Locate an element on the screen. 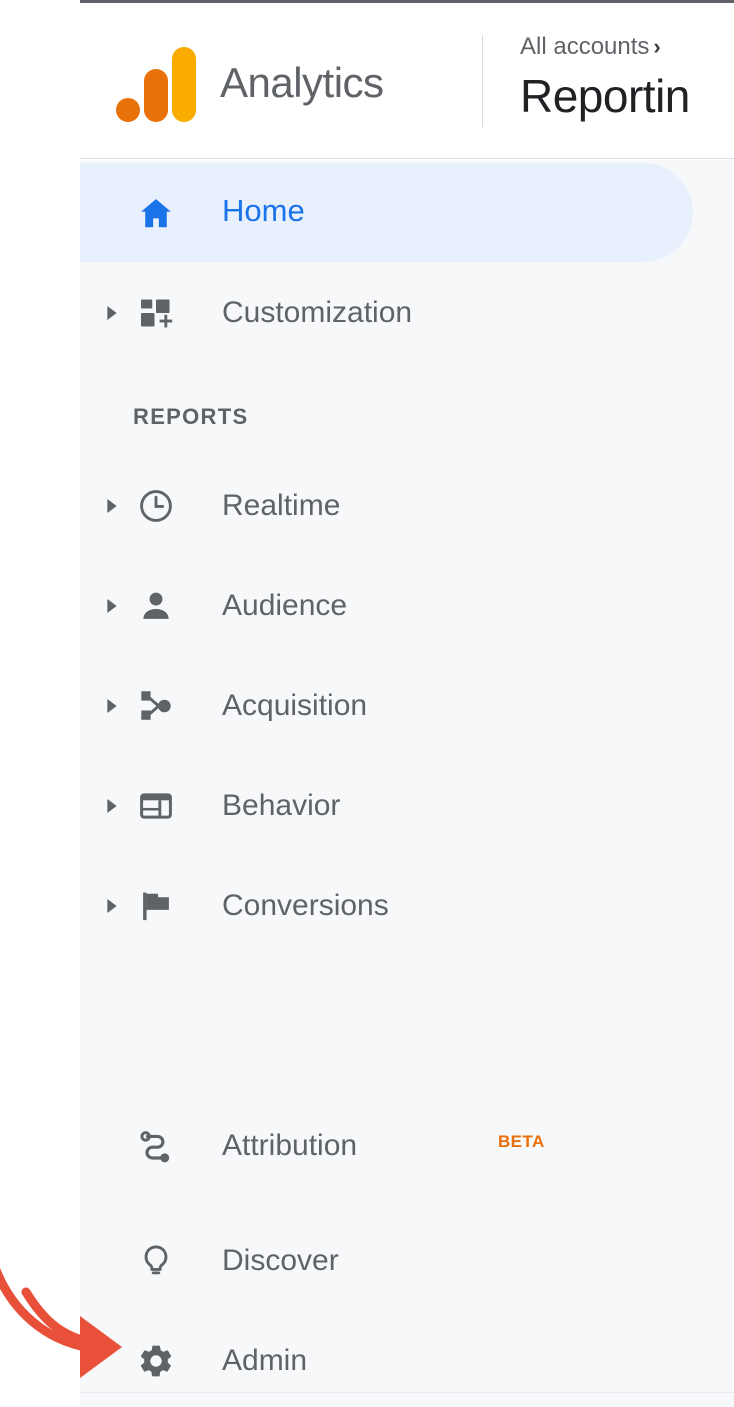  sidebar-item-behavior: Behavior is located at coordinates (407, 806).